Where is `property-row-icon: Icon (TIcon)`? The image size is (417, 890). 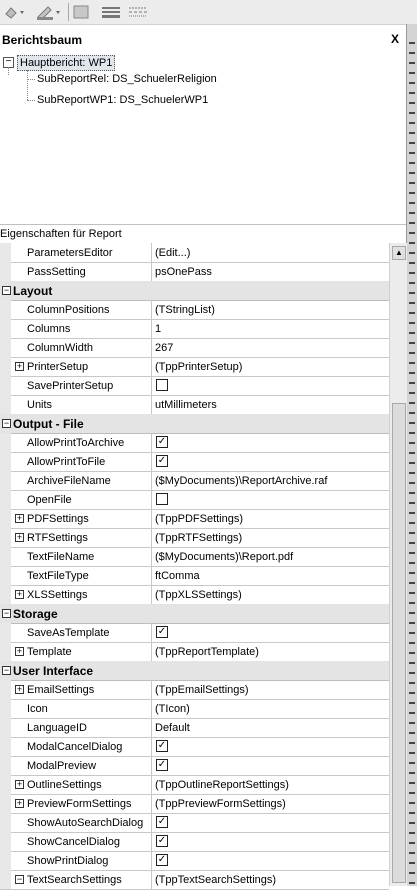
property-row-icon: Icon (TIcon) is located at coordinates (194, 709).